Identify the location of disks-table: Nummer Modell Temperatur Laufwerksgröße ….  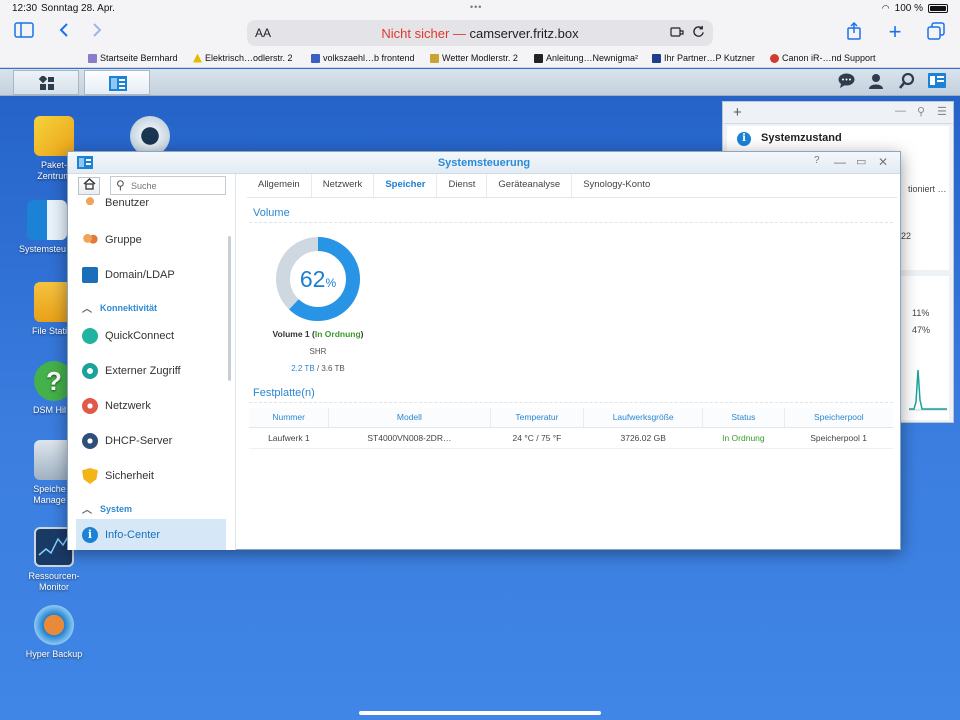
(571, 428).